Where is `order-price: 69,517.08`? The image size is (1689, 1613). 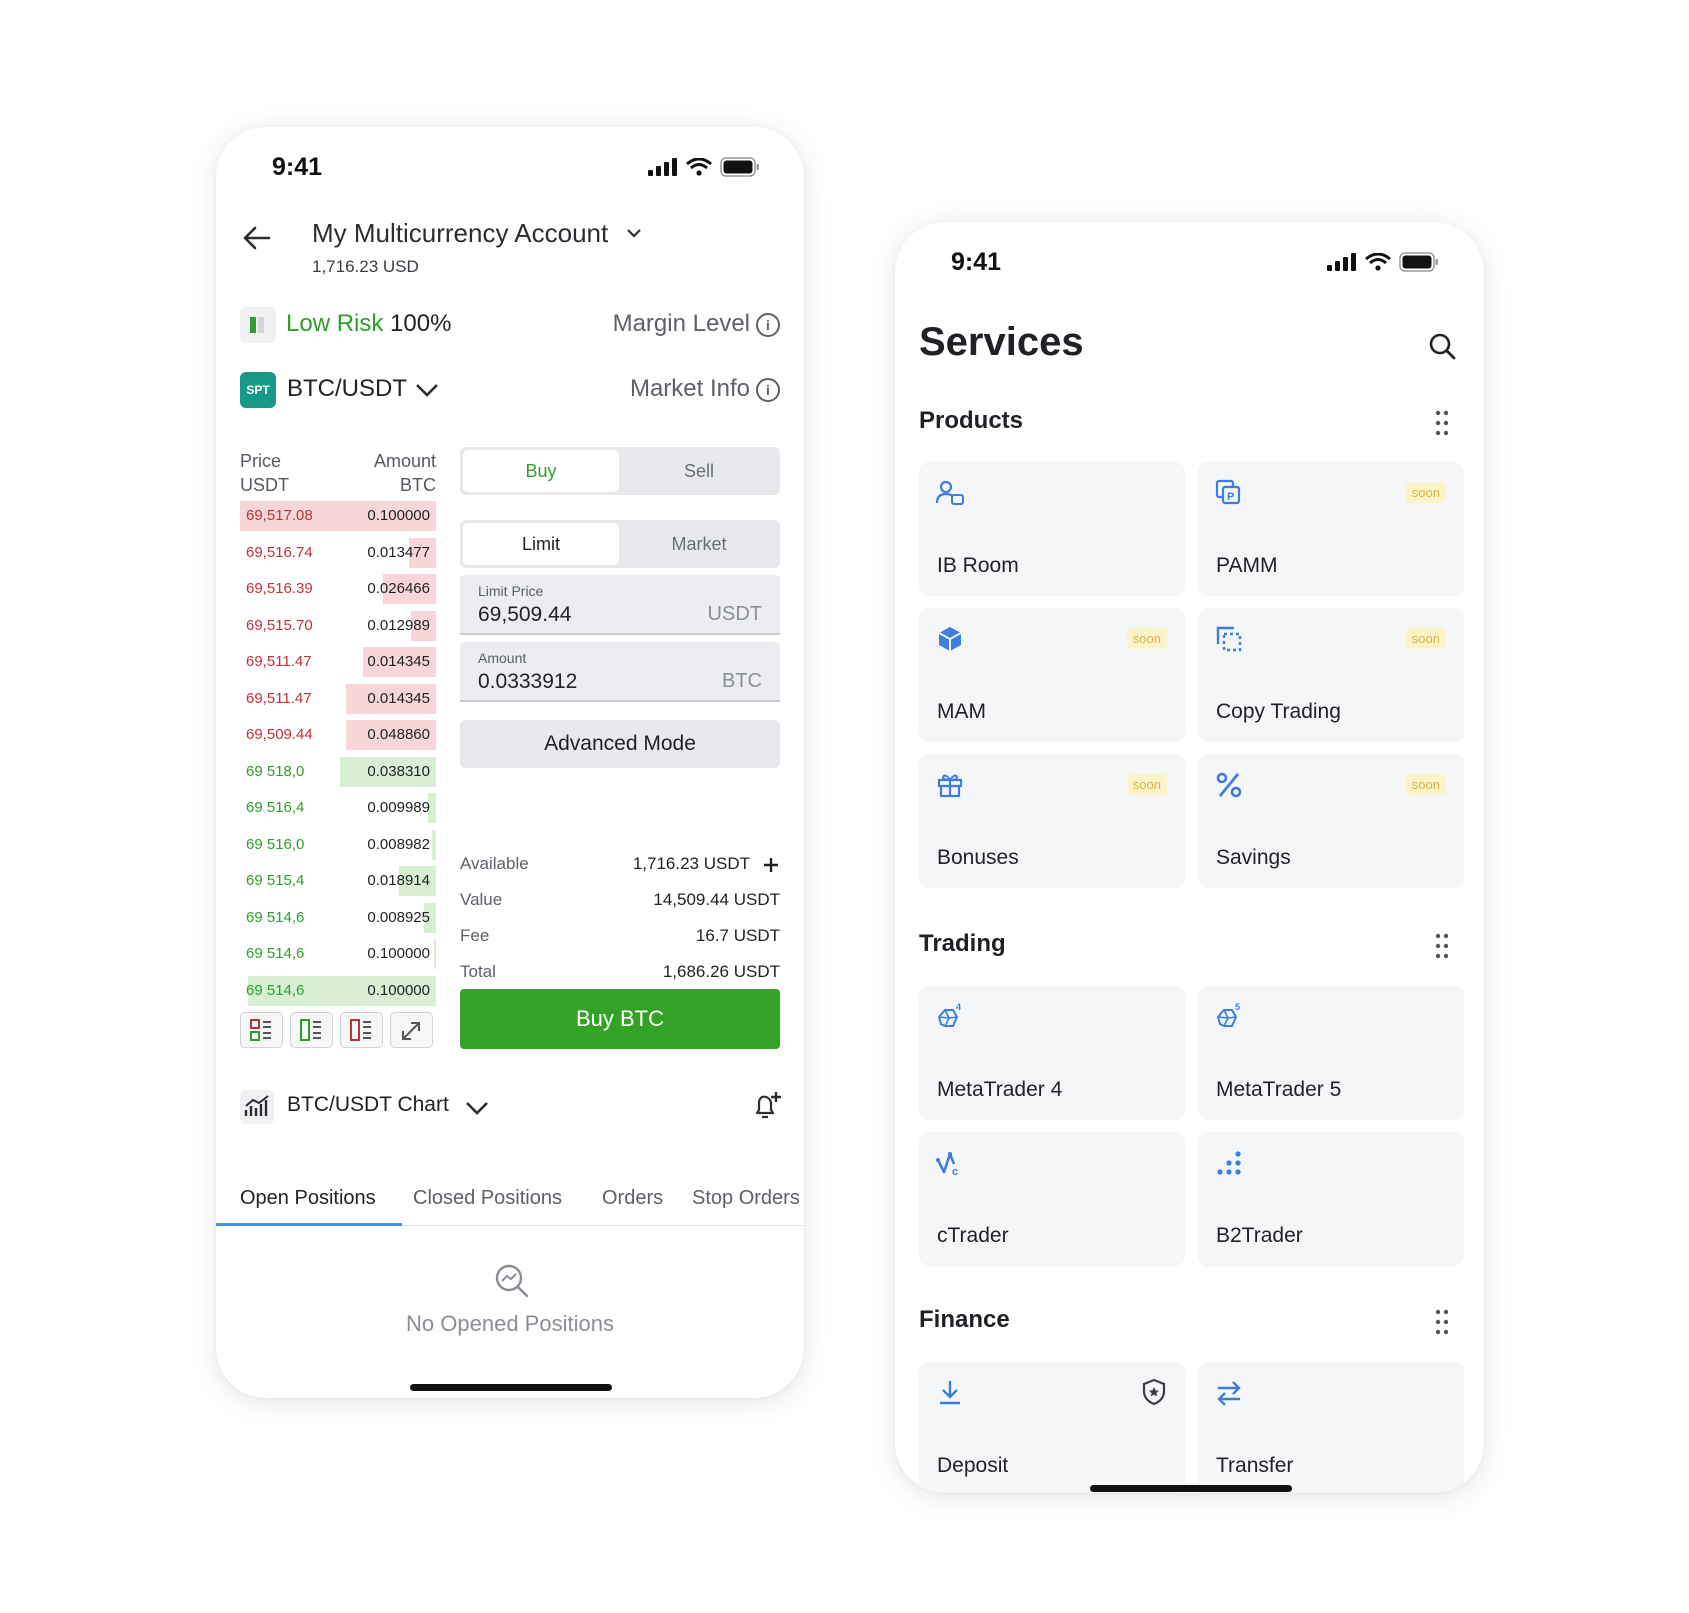 order-price: 69,517.08 is located at coordinates (279, 515).